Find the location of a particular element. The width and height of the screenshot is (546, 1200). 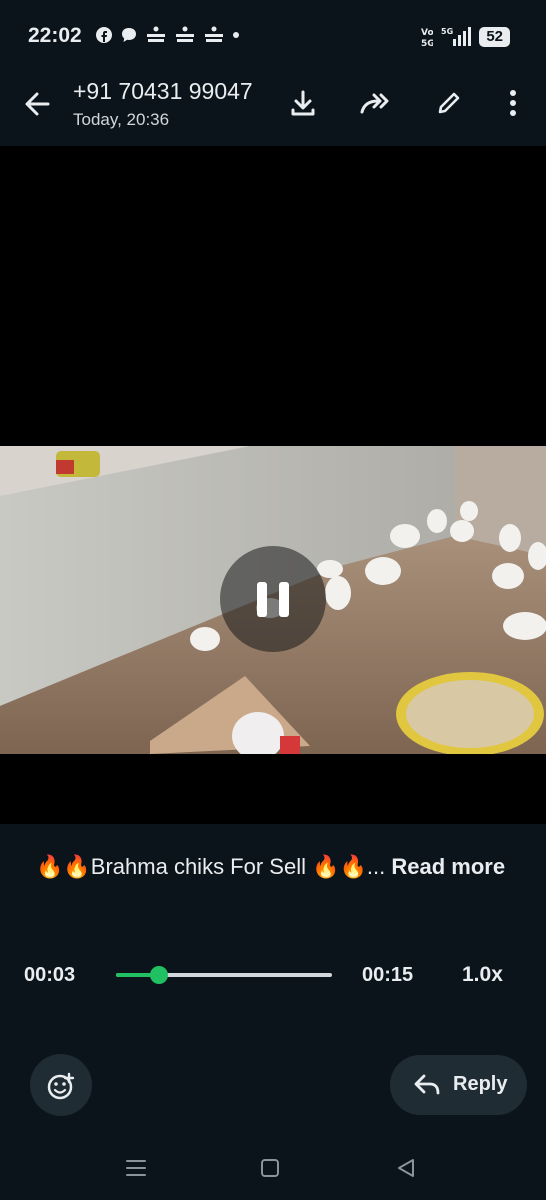

status-system-icons: Vo 5G 5G 52 is located at coordinates (465, 37).